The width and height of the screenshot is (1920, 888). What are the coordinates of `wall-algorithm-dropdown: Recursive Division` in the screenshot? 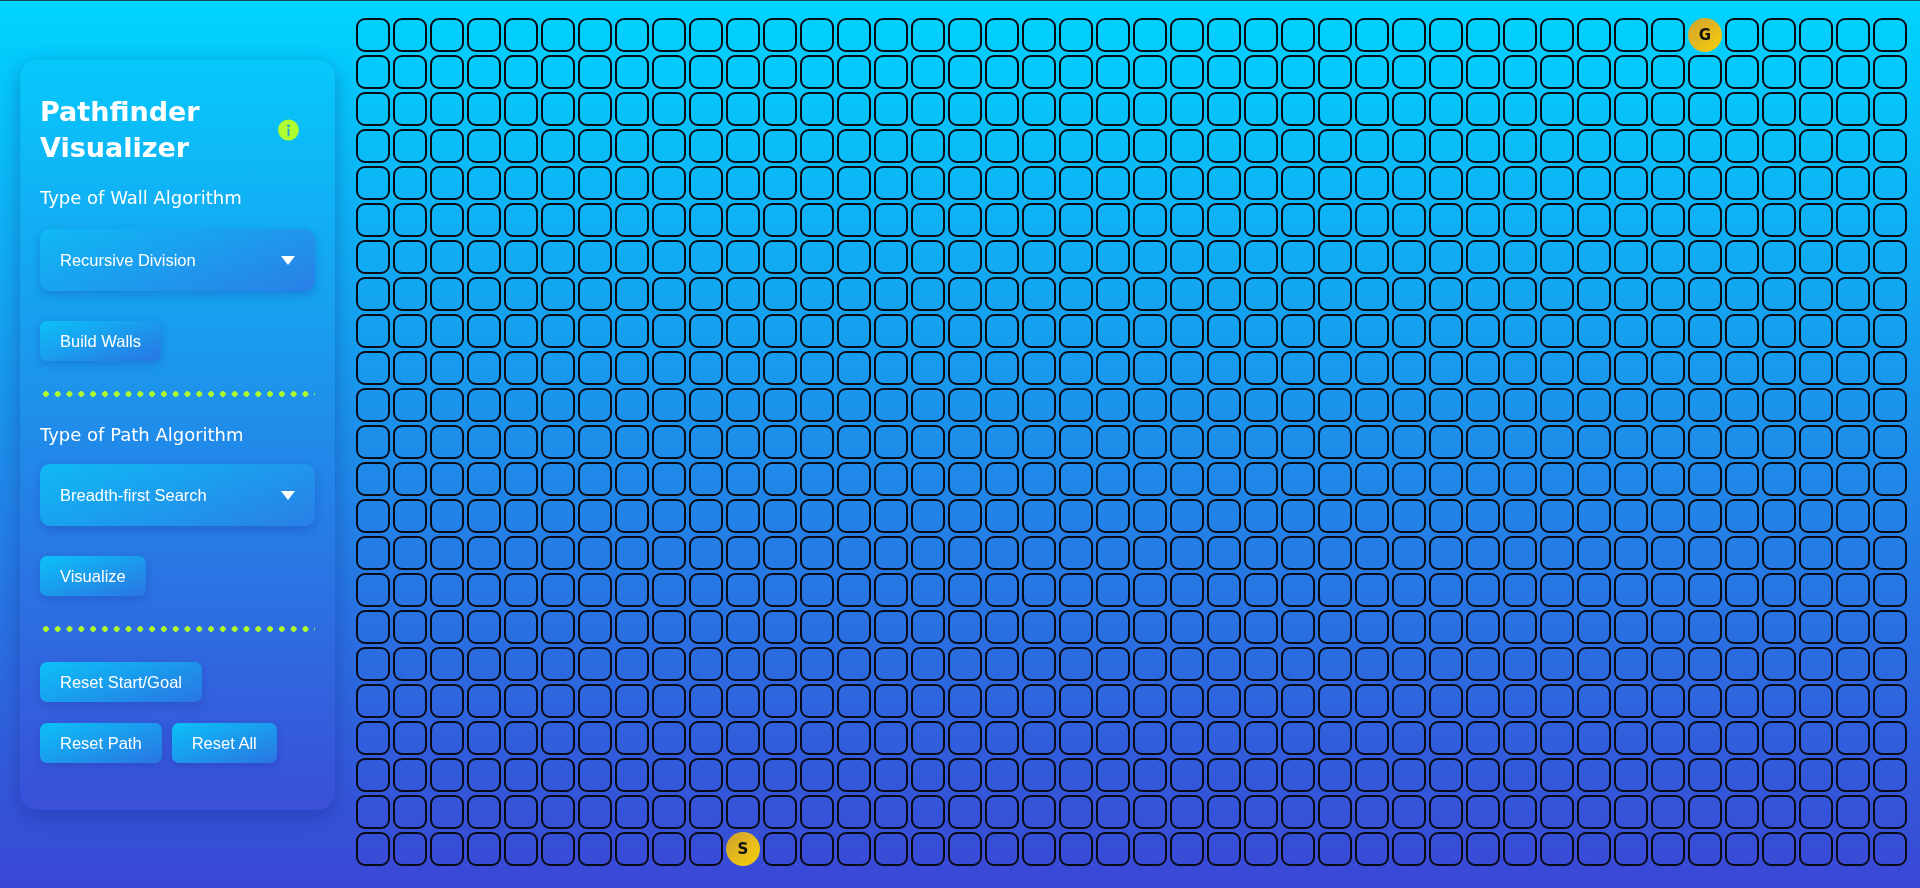 It's located at (177, 260).